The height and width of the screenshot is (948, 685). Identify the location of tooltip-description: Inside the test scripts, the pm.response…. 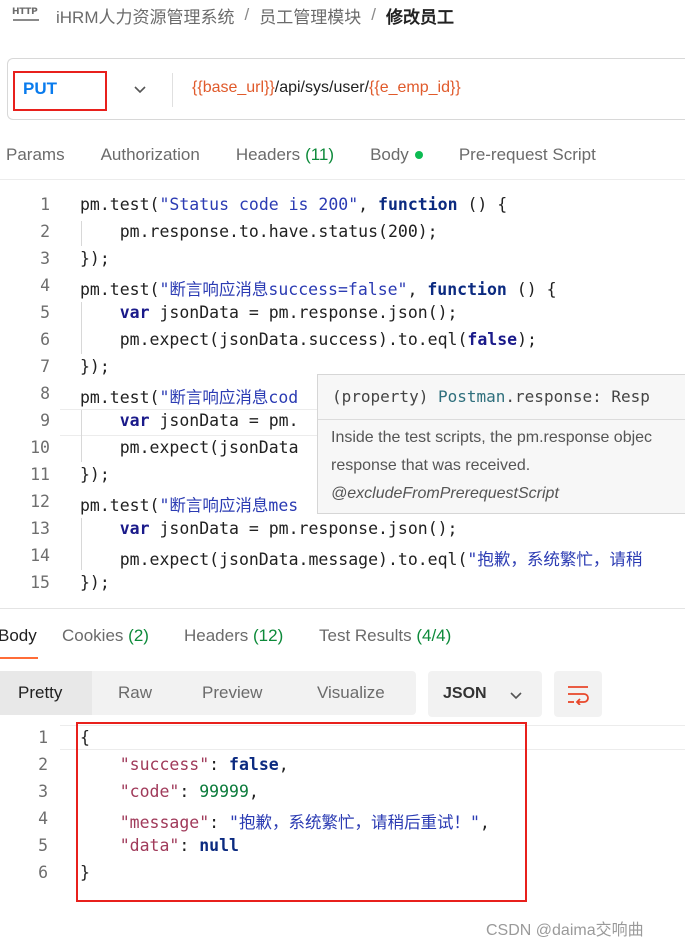
(492, 437).